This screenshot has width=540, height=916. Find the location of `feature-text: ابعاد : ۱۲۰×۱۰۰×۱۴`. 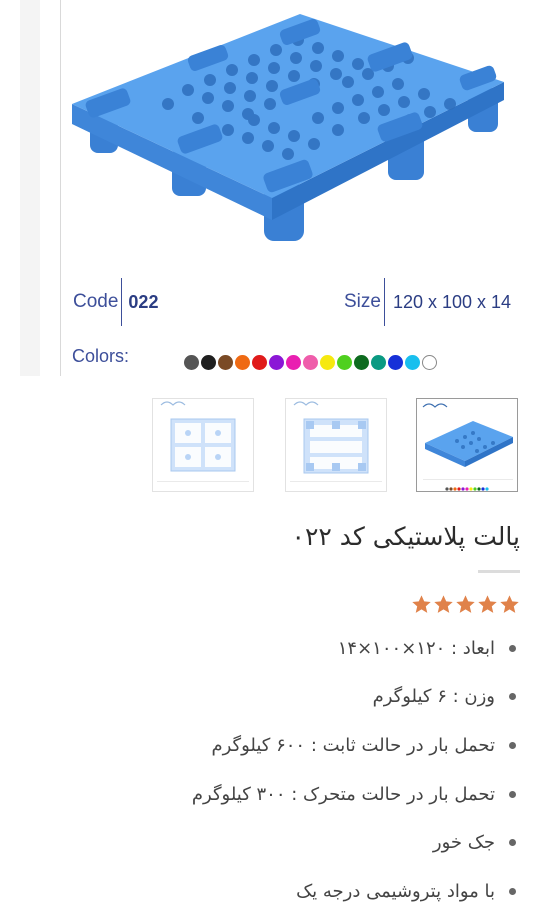

feature-text: ابعاد : ۱۲۰×۱۰۰×۱۴ is located at coordinates (416, 648).